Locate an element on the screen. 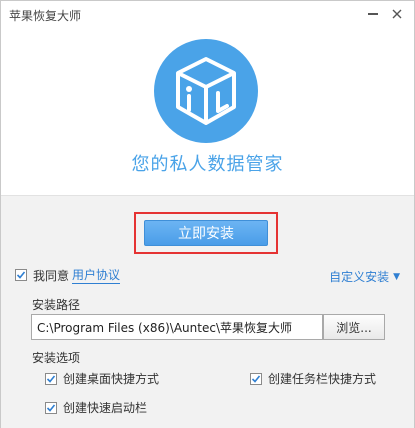 Image resolution: width=415 pixels, height=428 pixels. install-path-label: 安装路径 is located at coordinates (56, 305).